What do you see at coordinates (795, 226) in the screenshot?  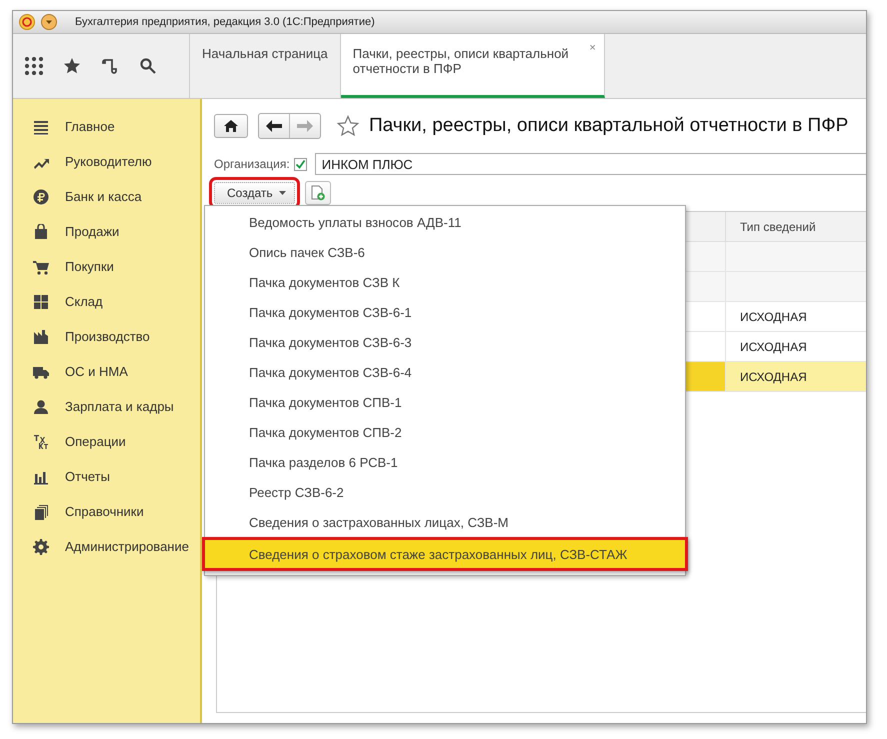 I see `column-header: Тип сведений` at bounding box center [795, 226].